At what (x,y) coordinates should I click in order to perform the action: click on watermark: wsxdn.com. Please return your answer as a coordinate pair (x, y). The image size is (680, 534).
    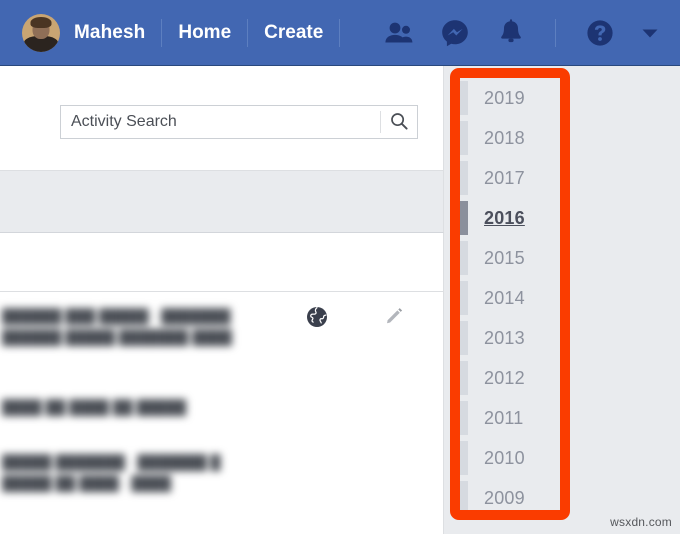
    Looking at the image, I should click on (641, 522).